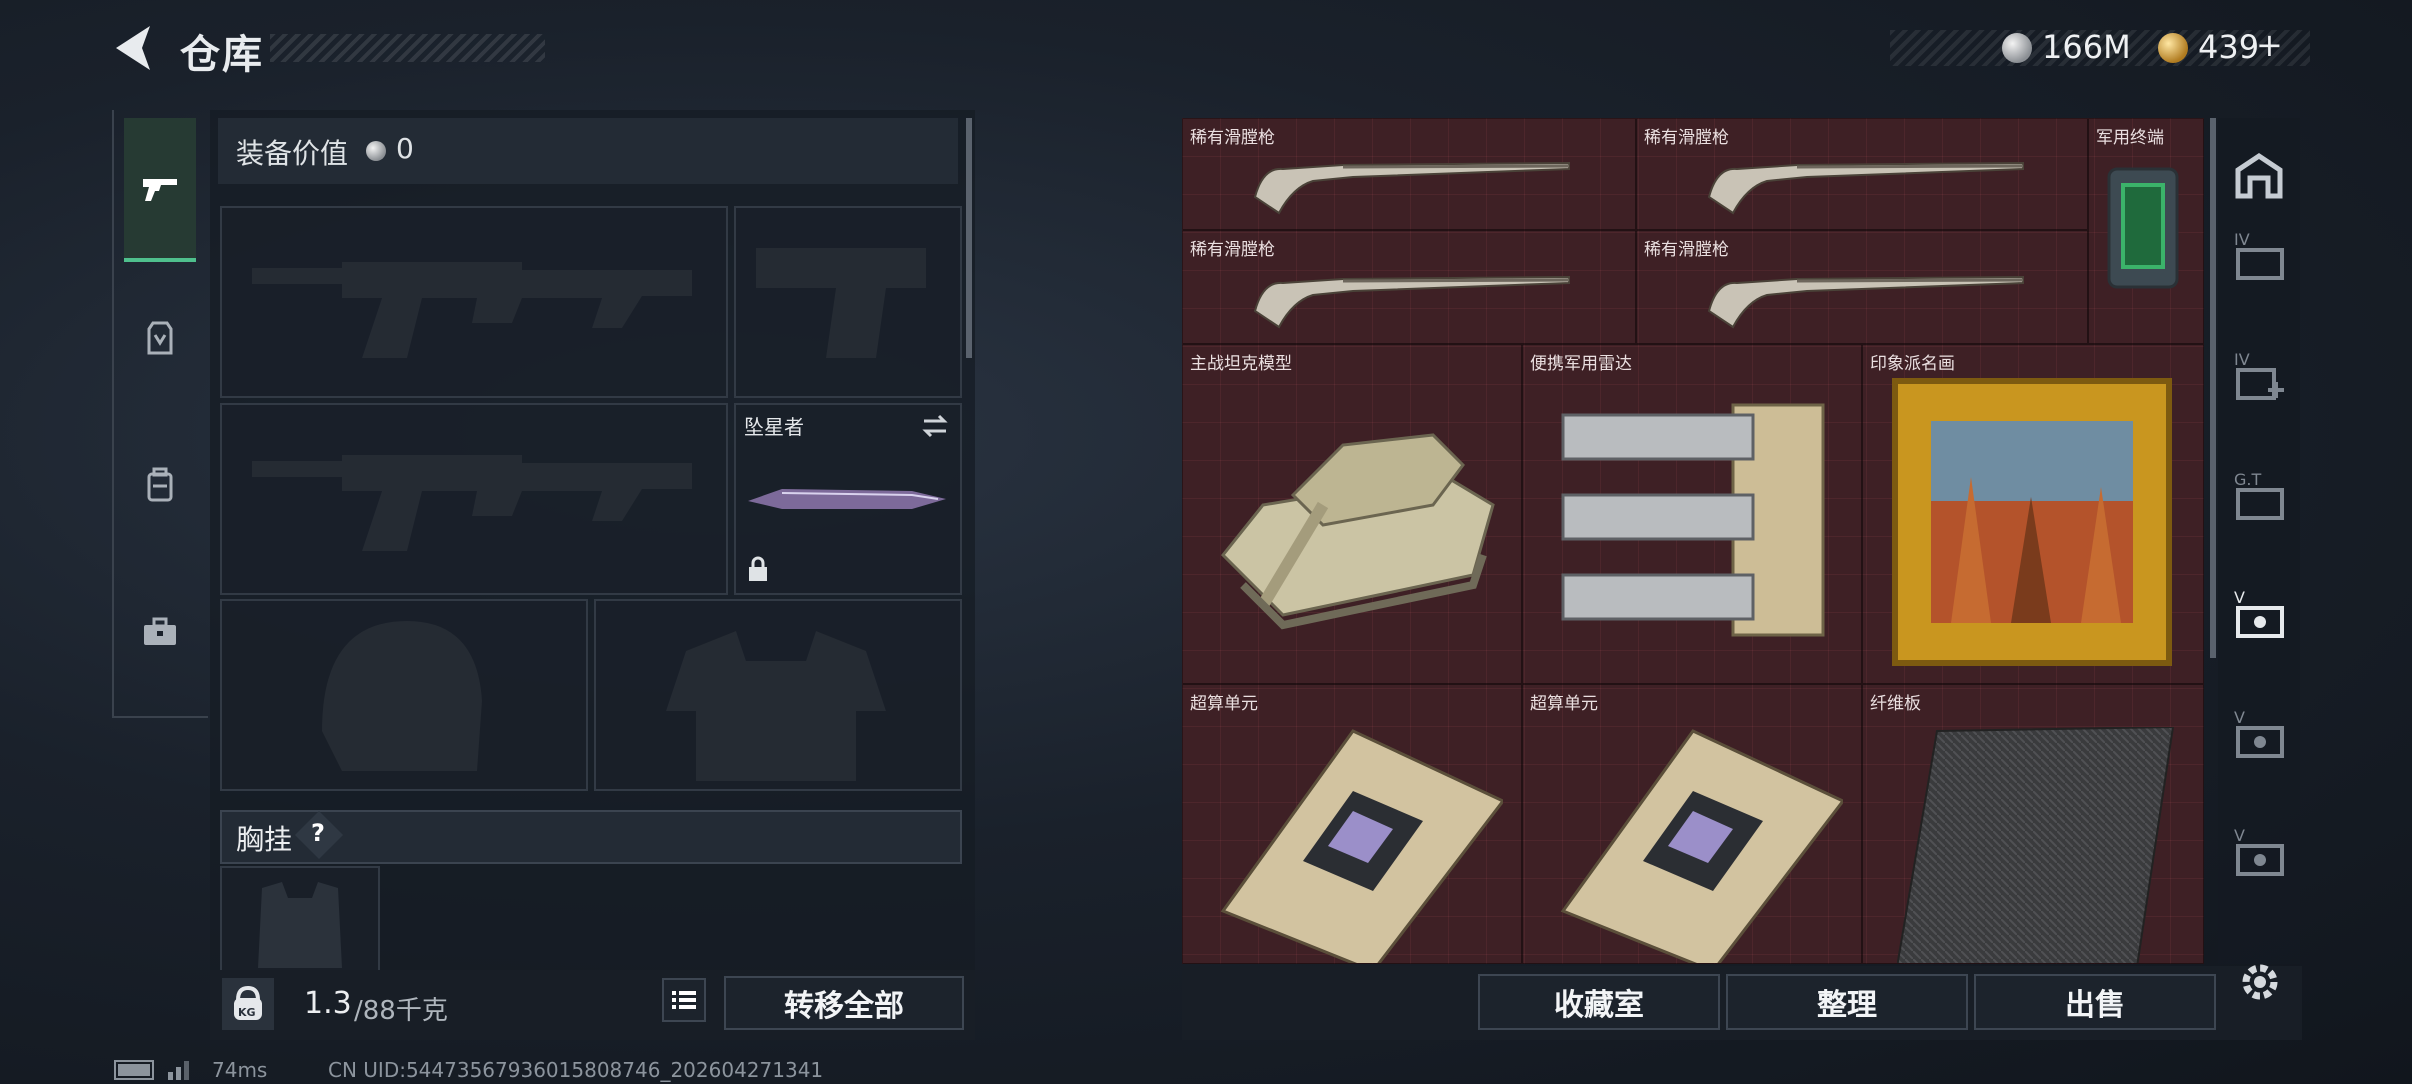  What do you see at coordinates (2260, 982) in the screenshot?
I see `settings-gear-icon` at bounding box center [2260, 982].